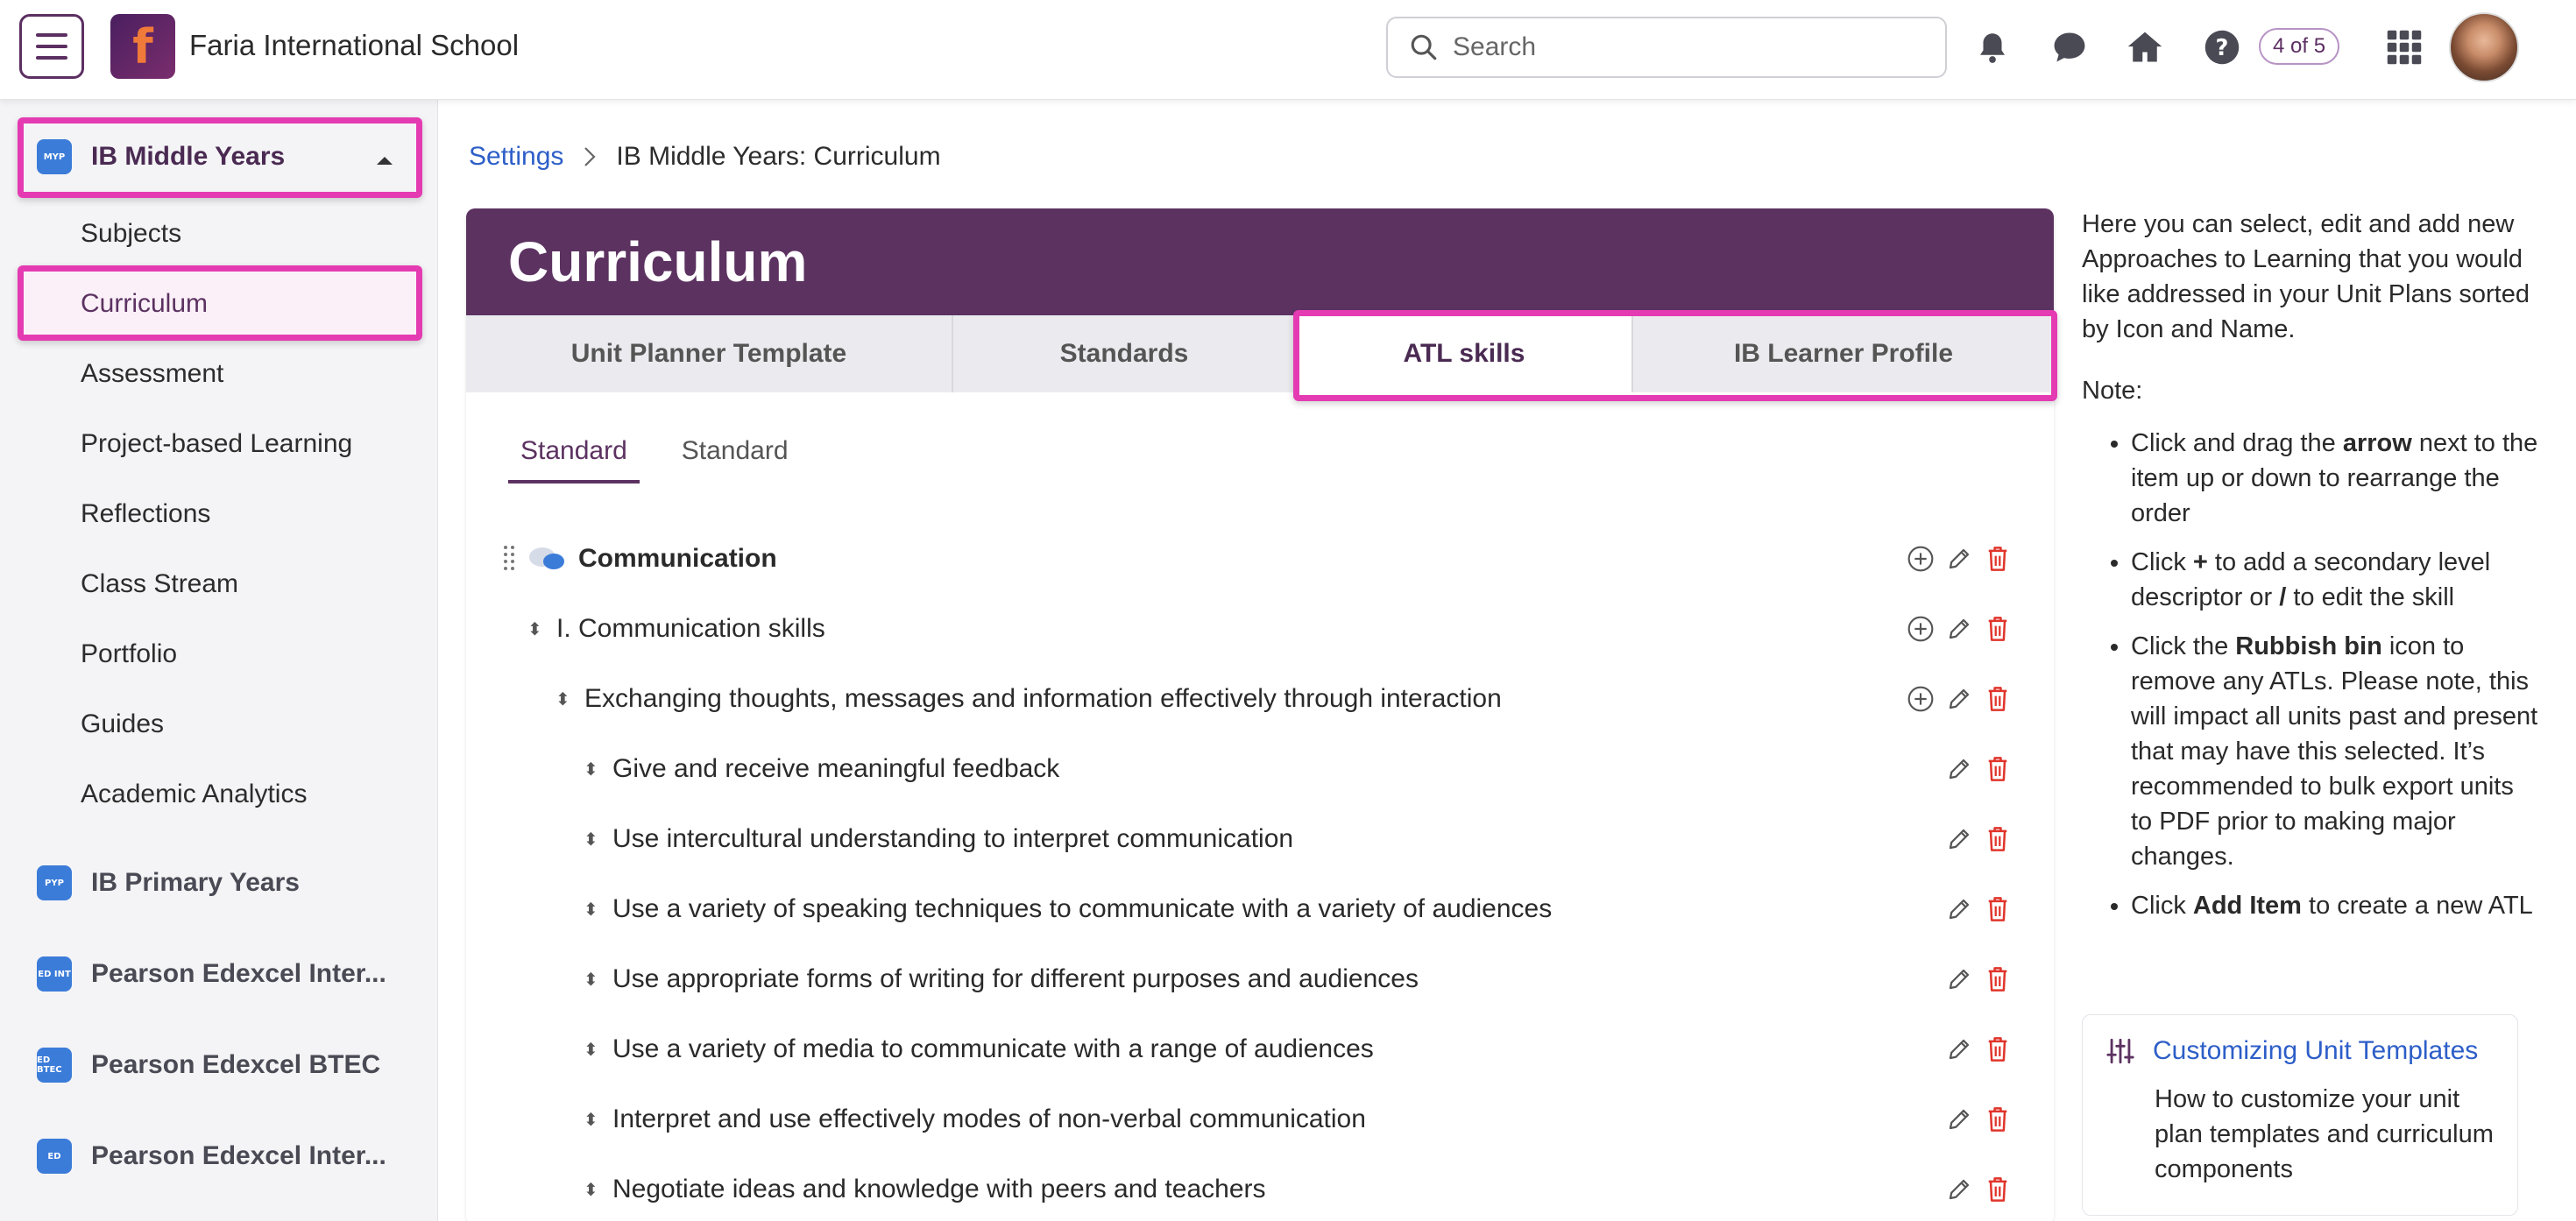 The image size is (2576, 1221). Describe the element at coordinates (131, 234) in the screenshot. I see `sidebar-item-subjects: Subjects` at that location.